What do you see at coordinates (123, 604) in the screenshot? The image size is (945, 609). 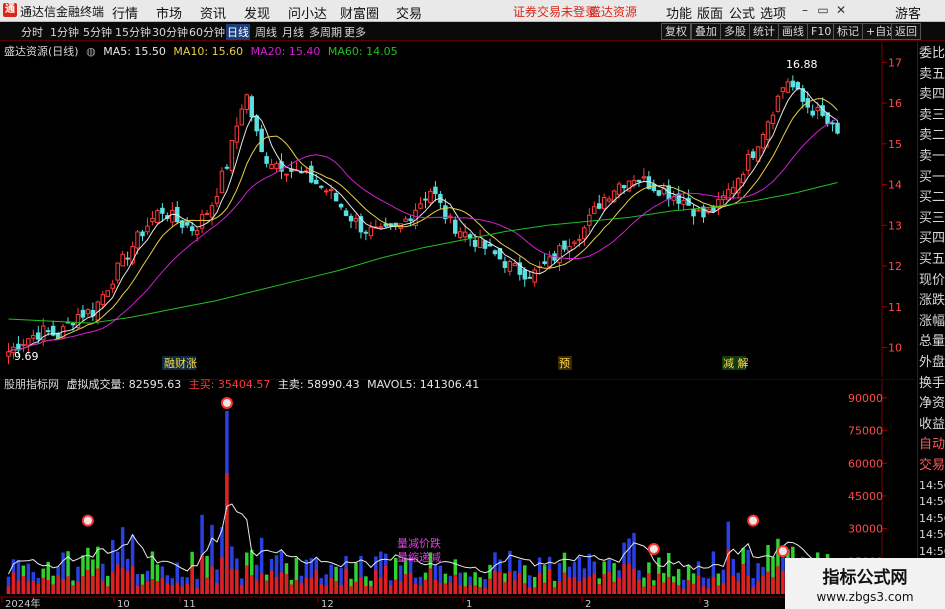 I see `date-tick-label: 10` at bounding box center [123, 604].